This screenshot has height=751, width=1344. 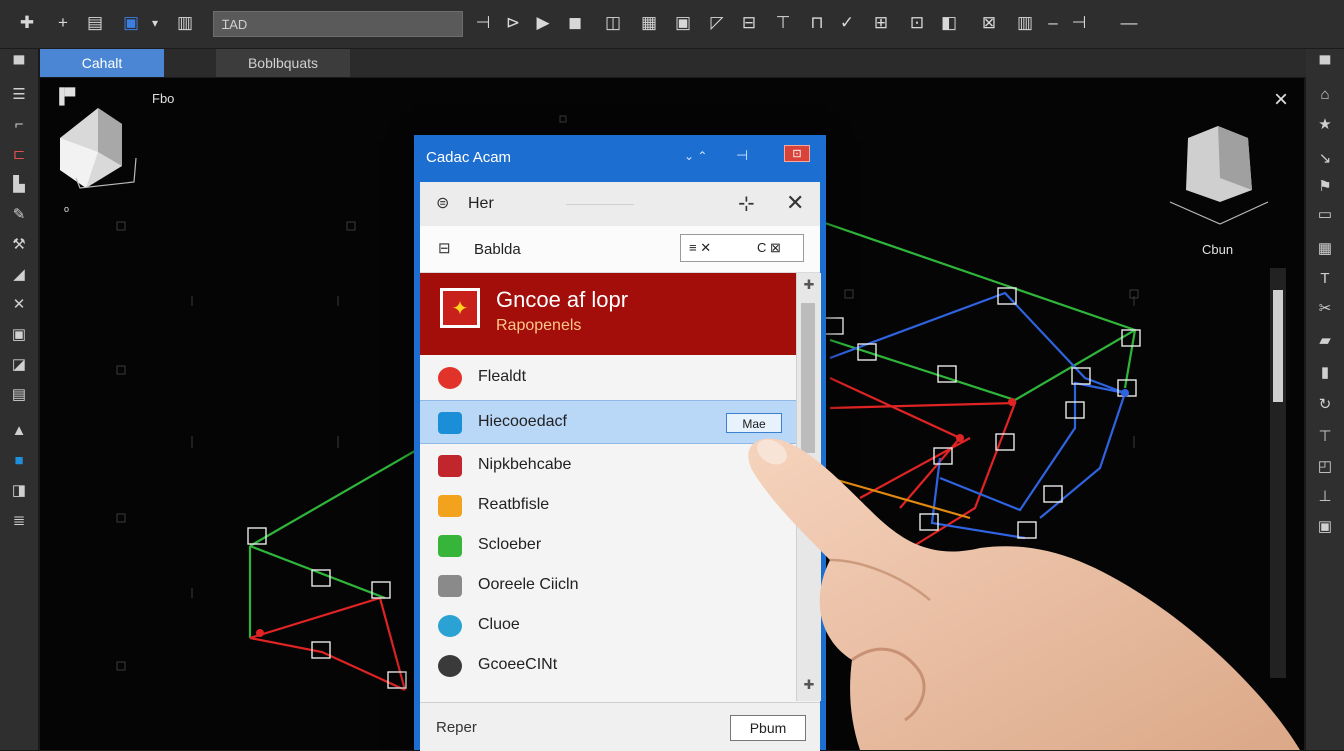 What do you see at coordinates (283, 63) in the screenshot?
I see `tab-secondary: Boblbquats` at bounding box center [283, 63].